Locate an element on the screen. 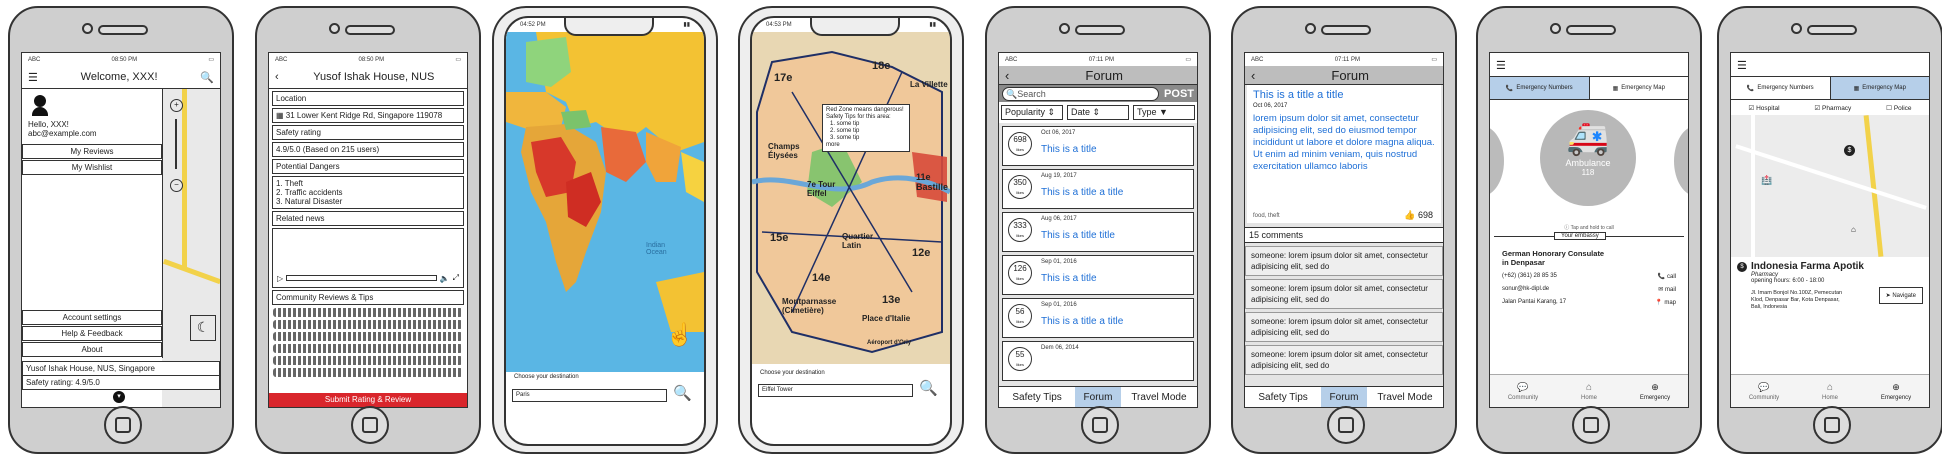 Image resolution: width=1942 pixels, height=459 pixels. popup-more-link: more is located at coordinates (866, 145).